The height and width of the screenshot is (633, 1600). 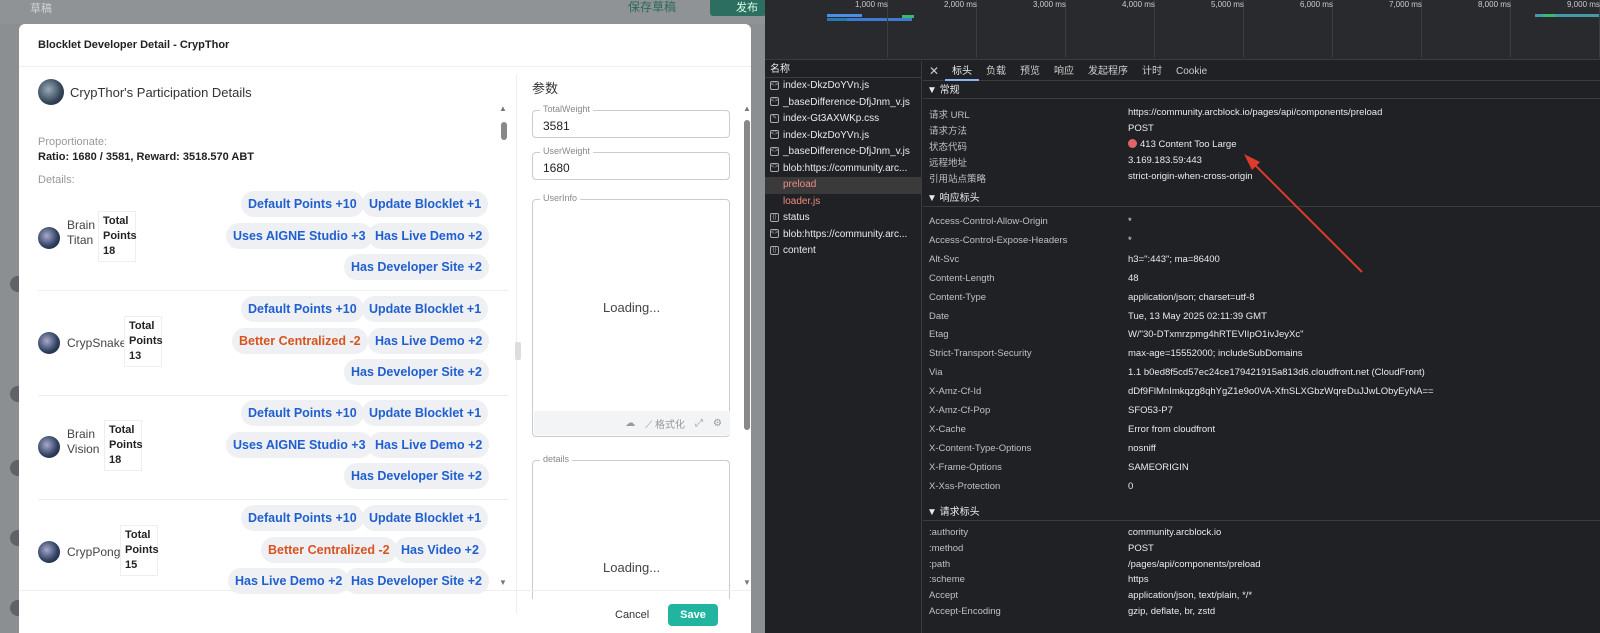 What do you see at coordinates (826, 85) in the screenshot?
I see `request-name: index-DkzDoYVn.js` at bounding box center [826, 85].